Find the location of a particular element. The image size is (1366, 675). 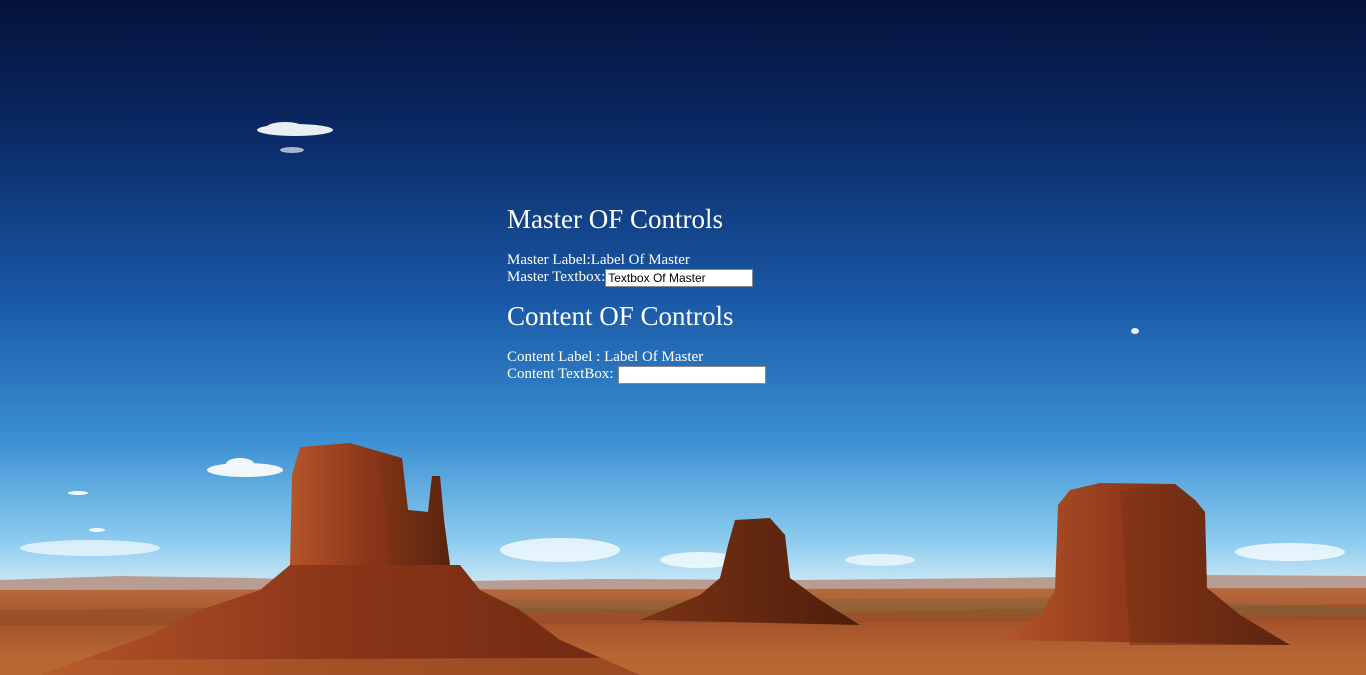

master-label-row: Master Label: Label Of Master is located at coordinates (707, 260).